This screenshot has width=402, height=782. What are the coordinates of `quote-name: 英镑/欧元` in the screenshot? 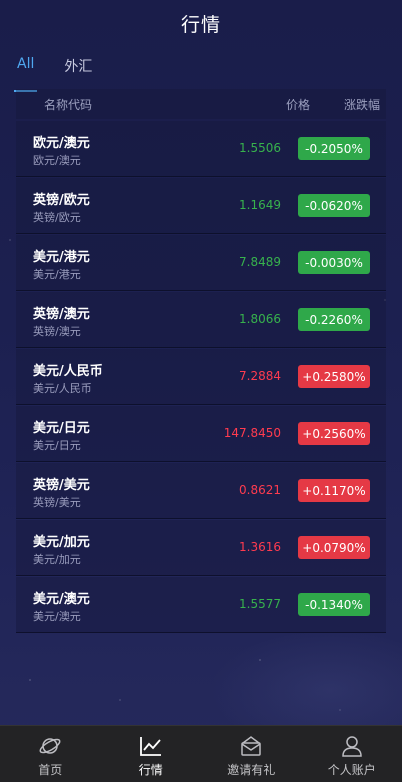 It's located at (61, 200).